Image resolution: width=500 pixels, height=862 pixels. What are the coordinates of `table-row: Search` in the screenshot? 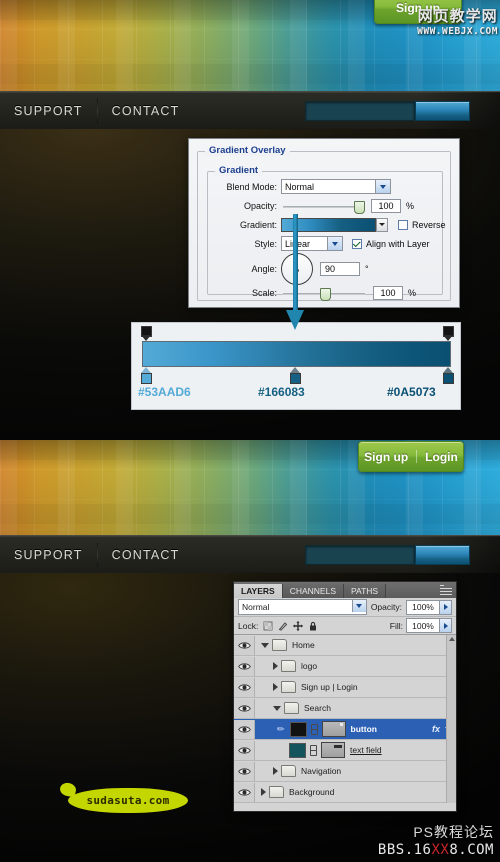 It's located at (345, 708).